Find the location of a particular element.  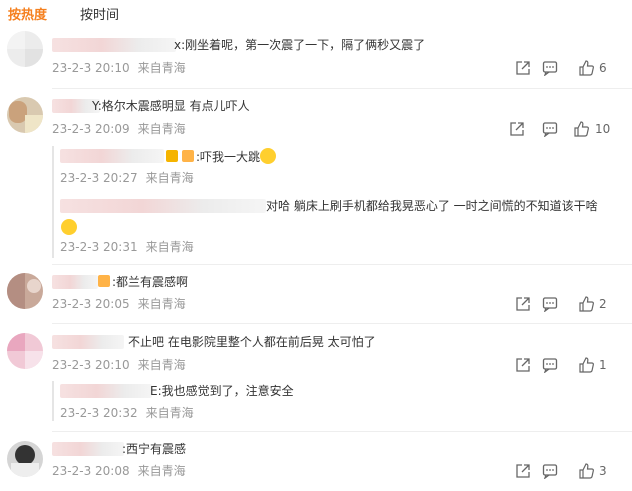

comment-text: :都兰有震感啊 is located at coordinates (142, 282).